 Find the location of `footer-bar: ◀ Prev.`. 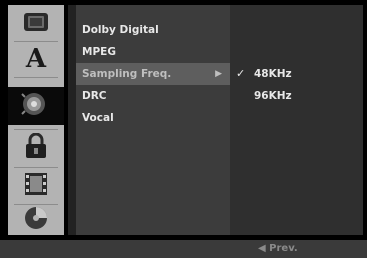

footer-bar: ◀ Prev. is located at coordinates (183, 249).